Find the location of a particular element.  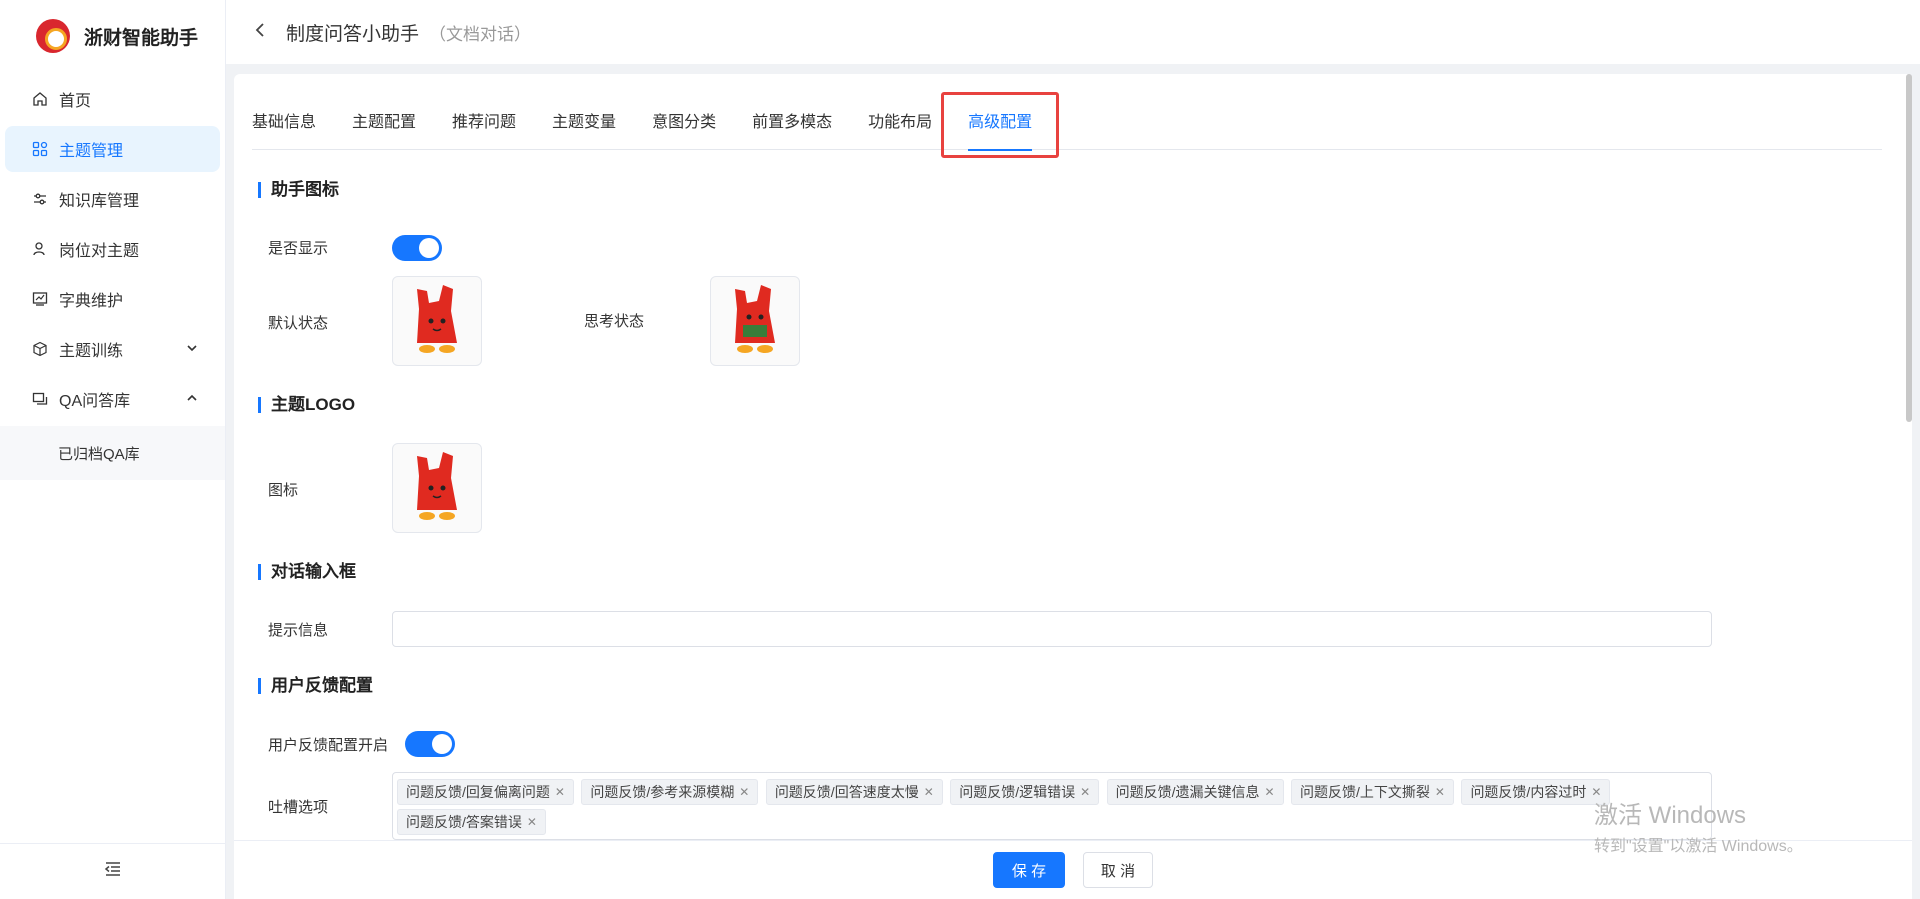

sidebar-item-label: 首页 is located at coordinates (75, 101).